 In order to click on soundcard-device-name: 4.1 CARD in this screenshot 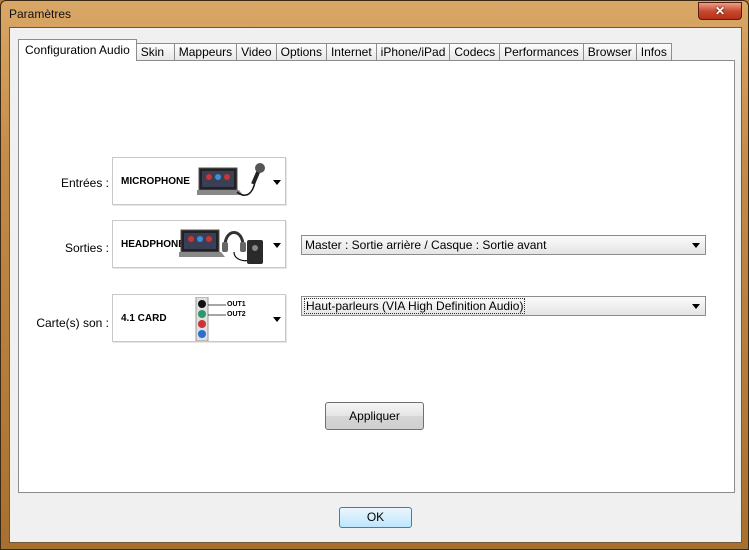, I will do `click(144, 318)`.